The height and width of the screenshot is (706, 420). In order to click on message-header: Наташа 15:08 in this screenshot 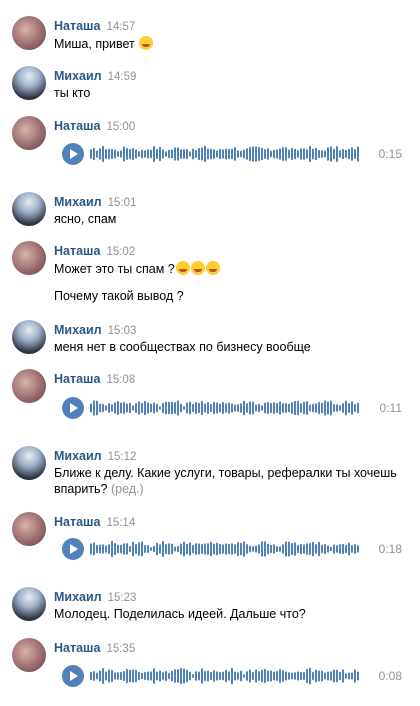, I will do `click(94, 378)`.